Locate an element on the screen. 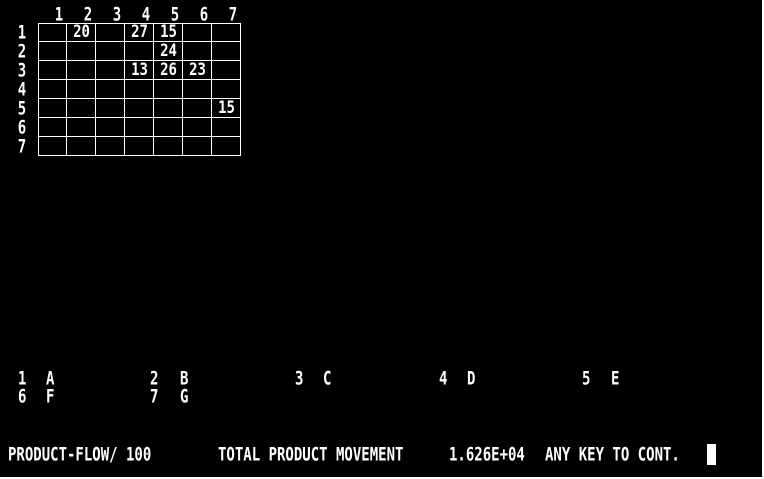 The height and width of the screenshot is (479, 764). cell-value: 13 is located at coordinates (139, 70).